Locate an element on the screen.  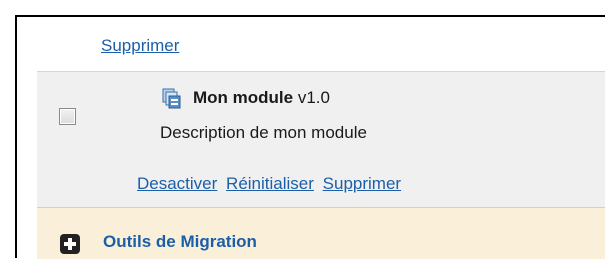
reset-link: Réinitialiser is located at coordinates (270, 183).